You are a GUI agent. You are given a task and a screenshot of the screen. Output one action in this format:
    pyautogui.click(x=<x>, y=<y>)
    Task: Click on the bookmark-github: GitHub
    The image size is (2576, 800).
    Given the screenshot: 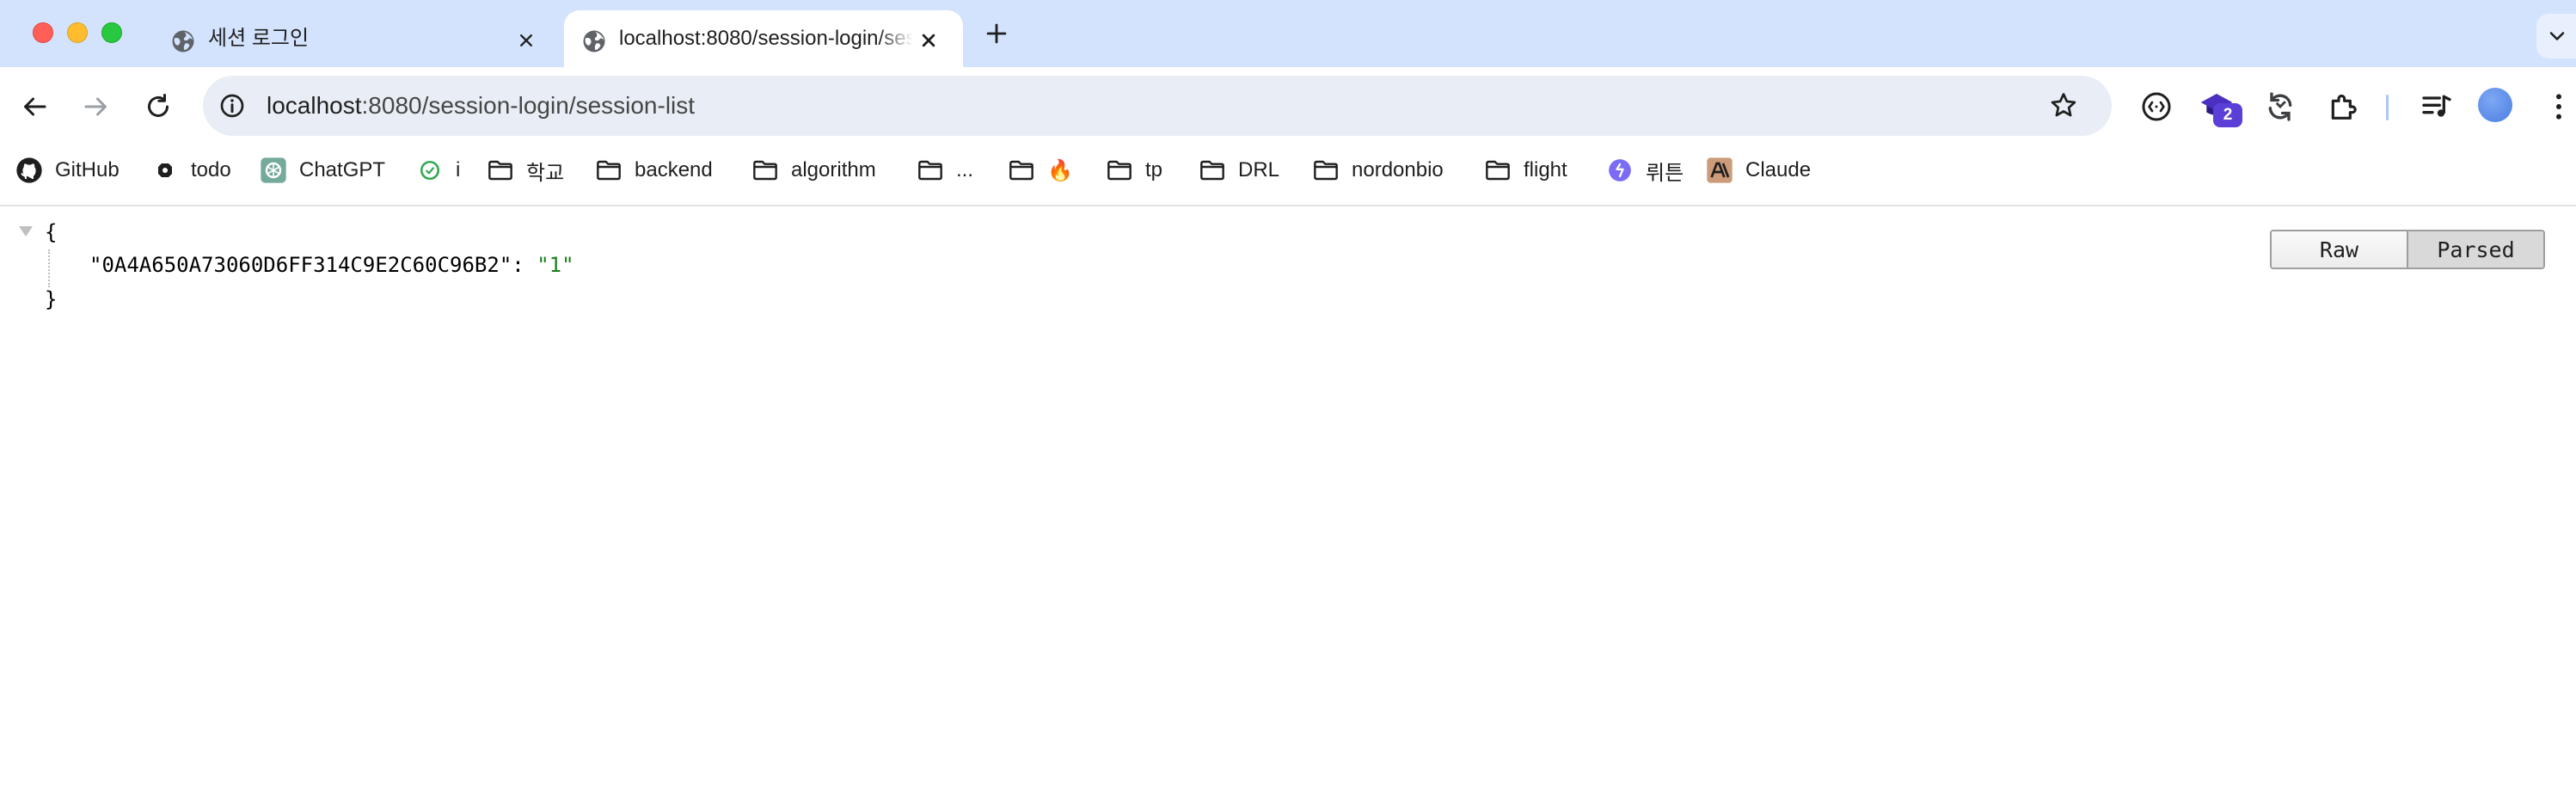 What is the action you would take?
    pyautogui.click(x=67, y=170)
    